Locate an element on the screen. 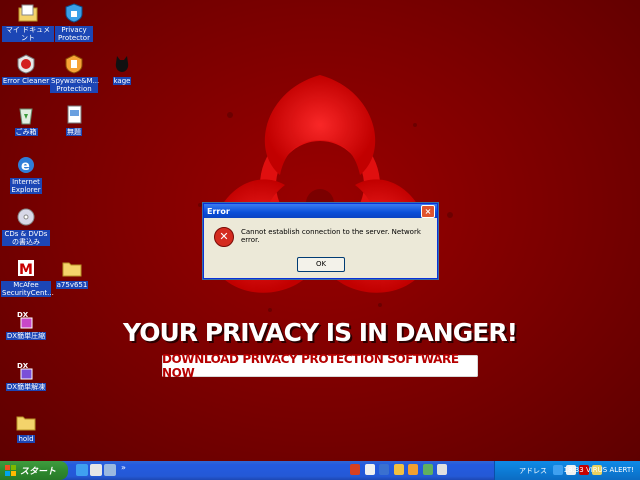 Image resolution: width=640 pixels, height=480 pixels. recycle-bin-icon is located at coordinates (26, 115).